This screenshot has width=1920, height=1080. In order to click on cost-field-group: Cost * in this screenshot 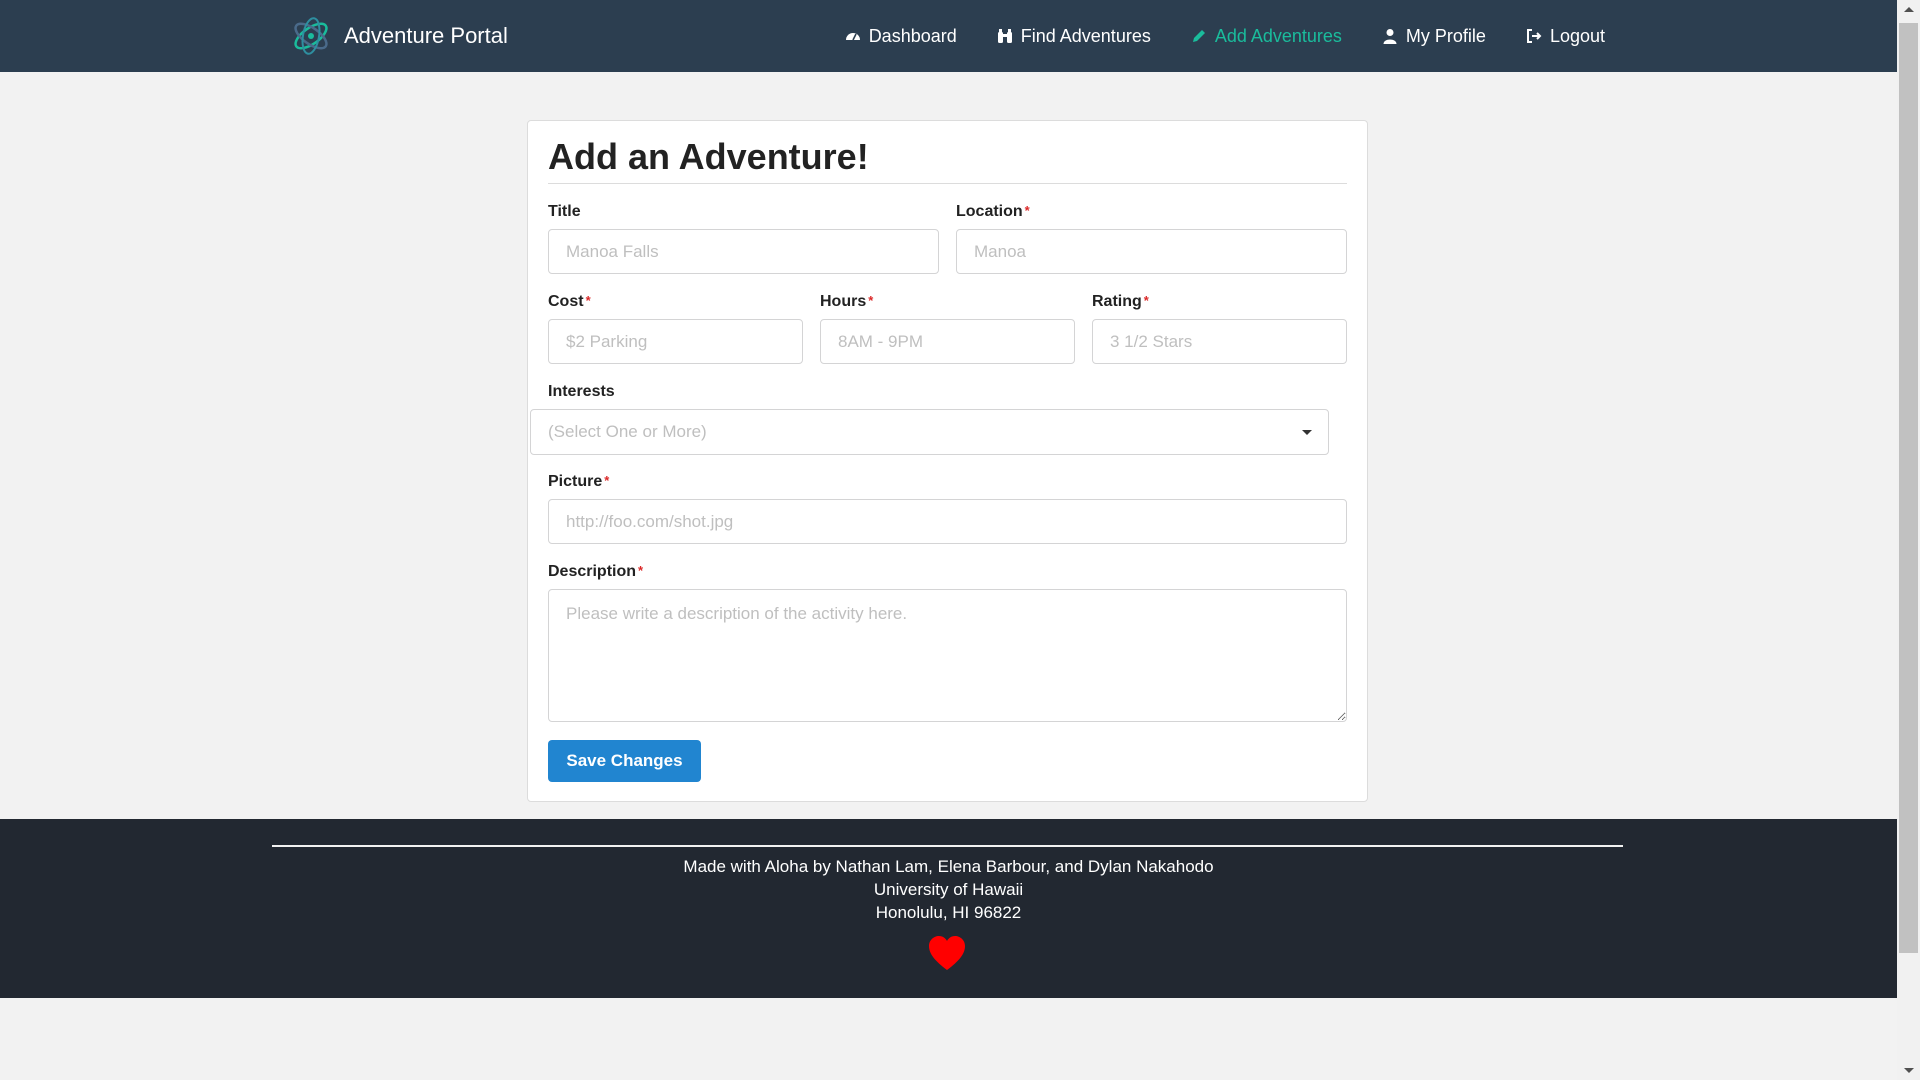, I will do `click(675, 328)`.